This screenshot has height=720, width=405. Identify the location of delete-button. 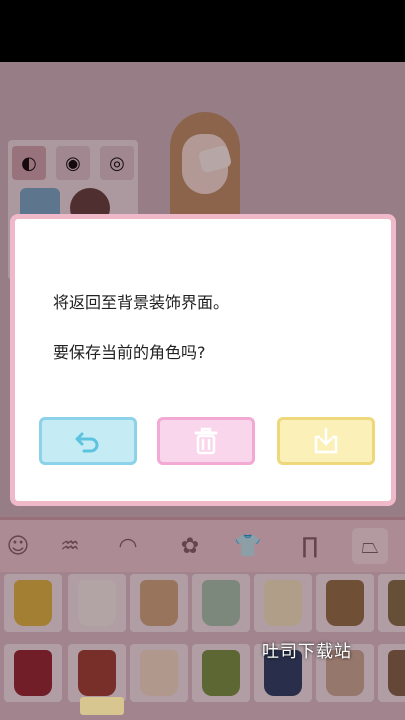
(206, 441).